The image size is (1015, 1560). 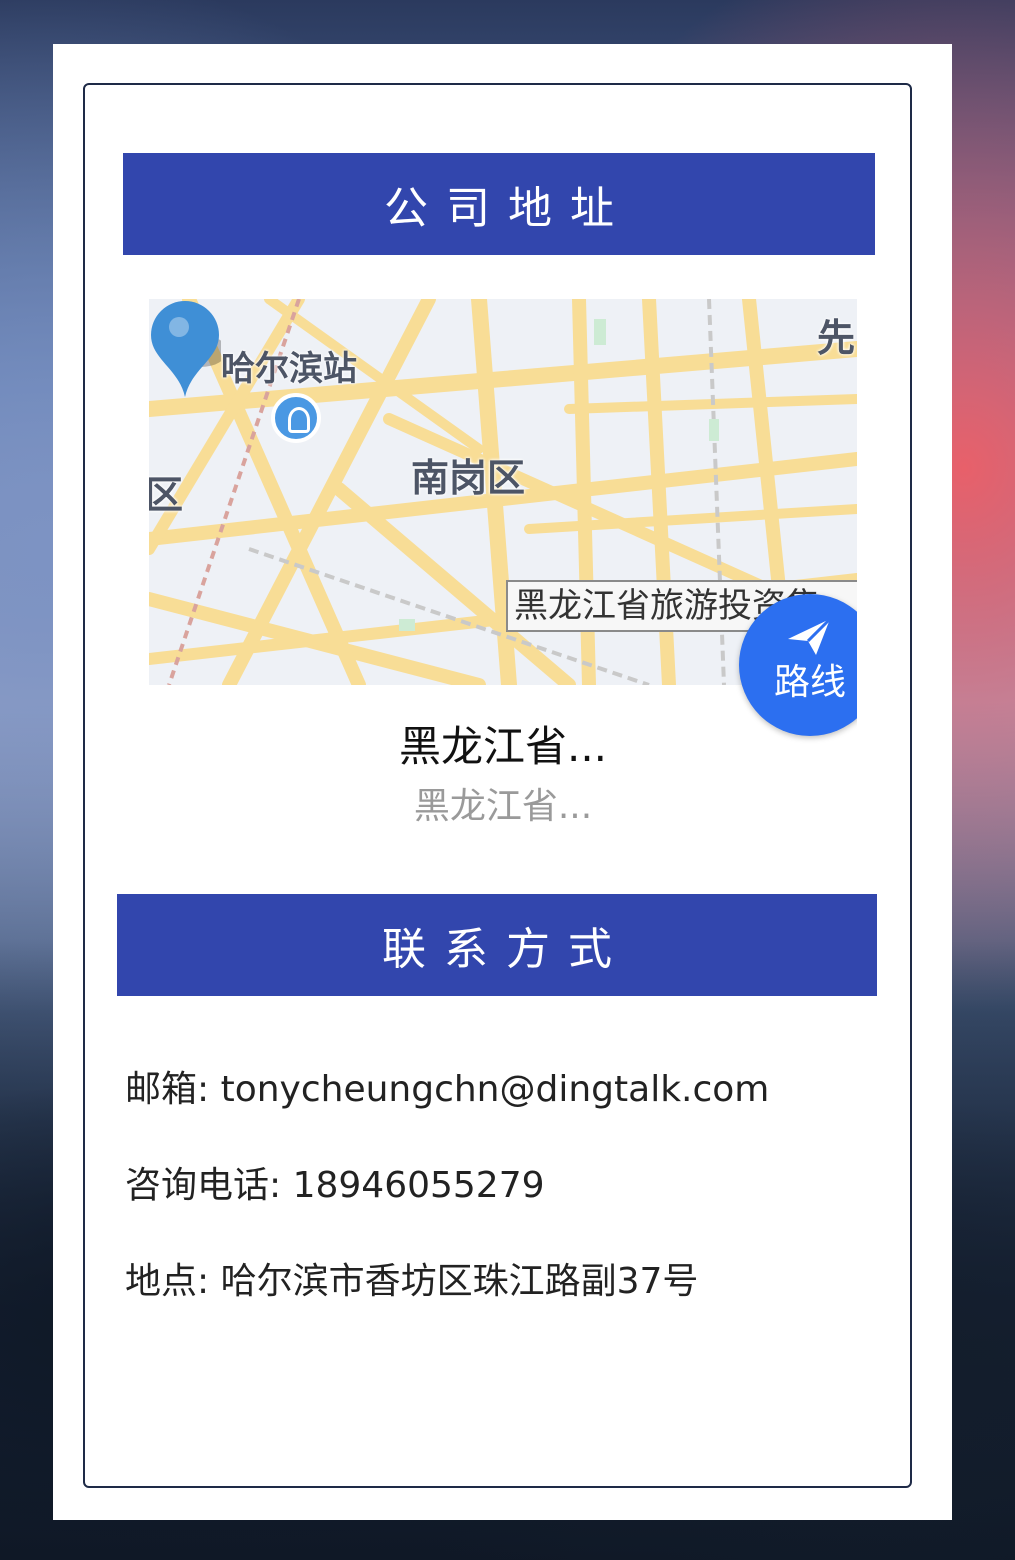 What do you see at coordinates (468, 478) in the screenshot?
I see `map-label-district: 南岗区` at bounding box center [468, 478].